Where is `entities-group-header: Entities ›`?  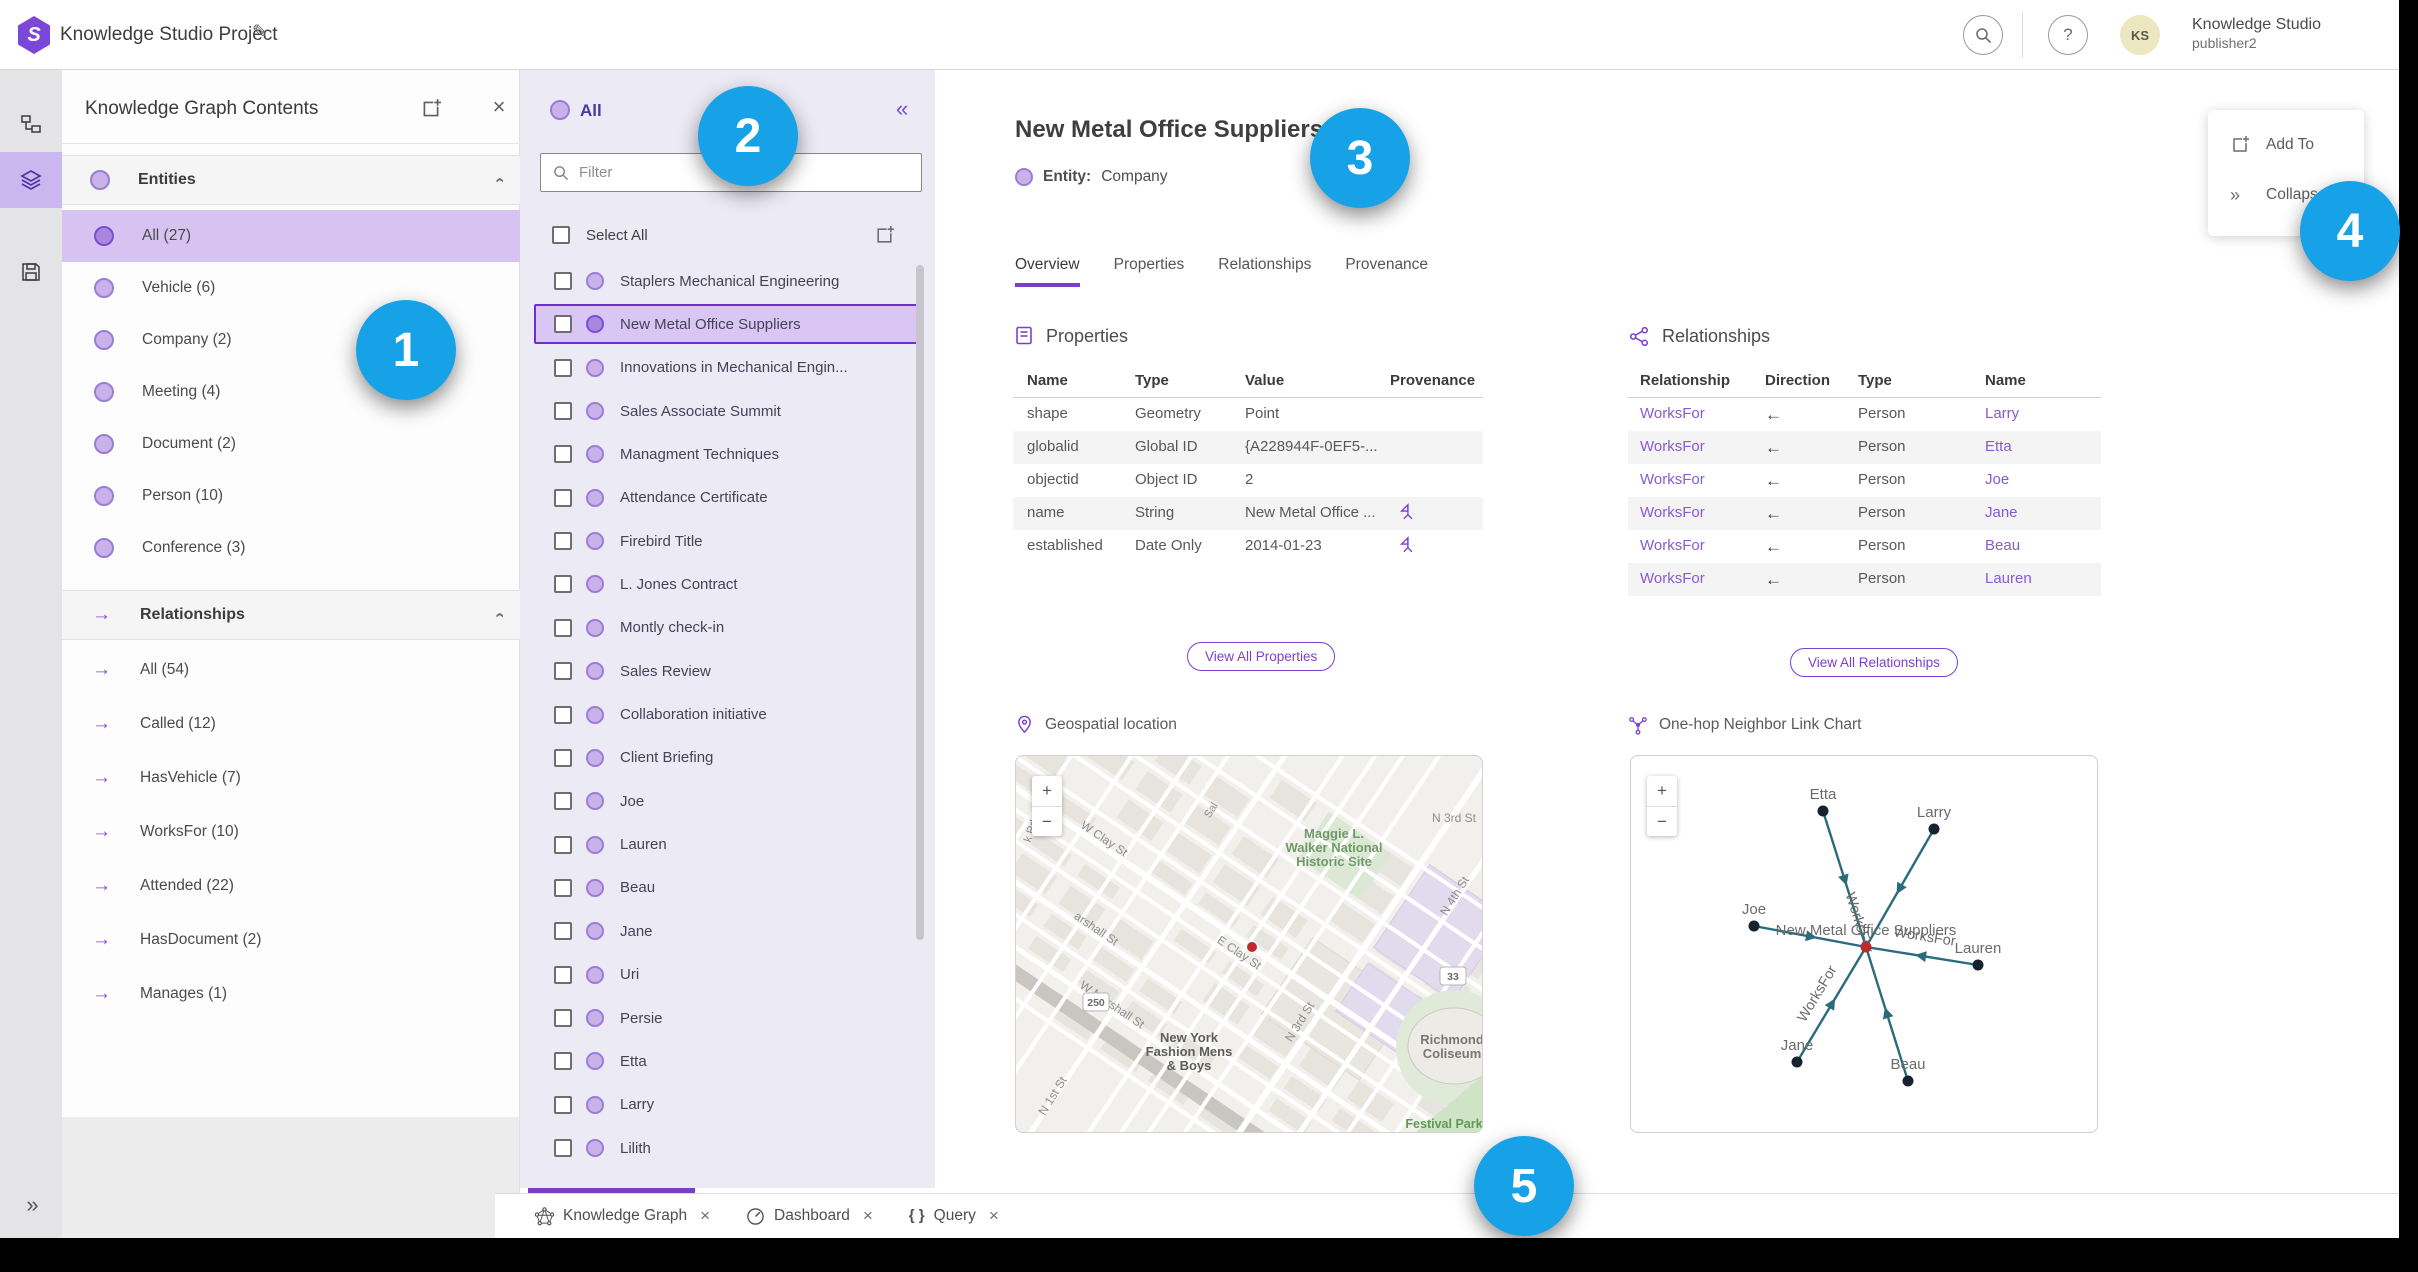 entities-group-header: Entities › is located at coordinates (291, 180).